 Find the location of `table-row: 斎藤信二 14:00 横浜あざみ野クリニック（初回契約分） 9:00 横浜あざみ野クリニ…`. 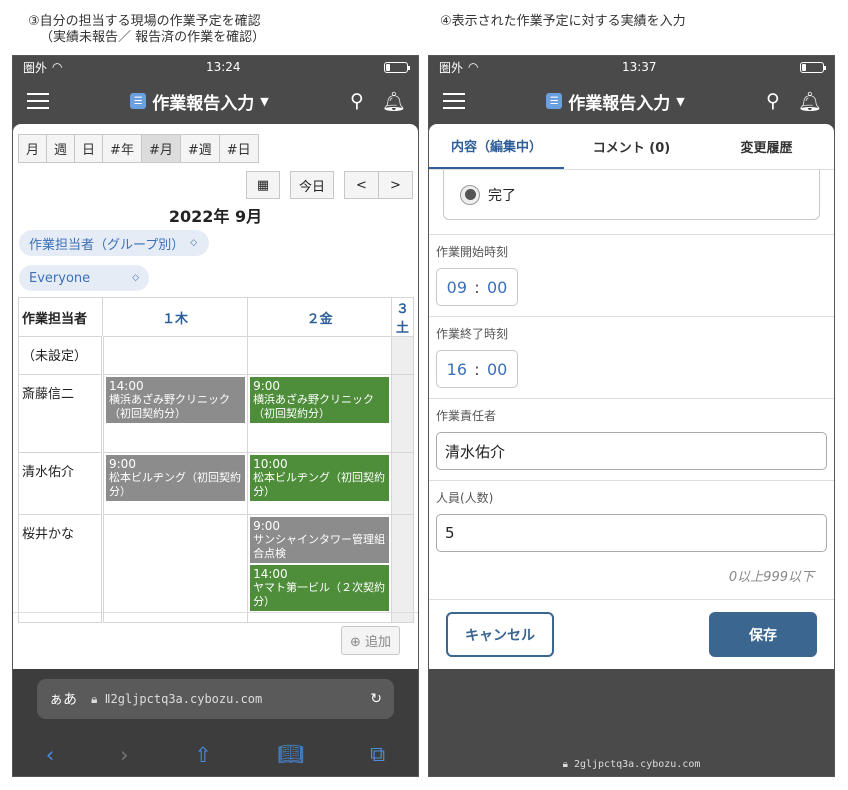

table-row: 斎藤信二 14:00 横浜あざみ野クリニック（初回契約分） 9:00 横浜あざみ野クリニ… is located at coordinates (216, 413).